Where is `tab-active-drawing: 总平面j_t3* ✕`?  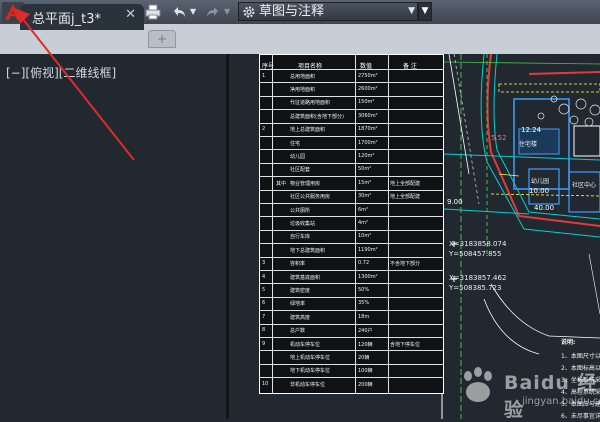
tab-active-drawing: 总平面j_t3* ✕ is located at coordinates (82, 17).